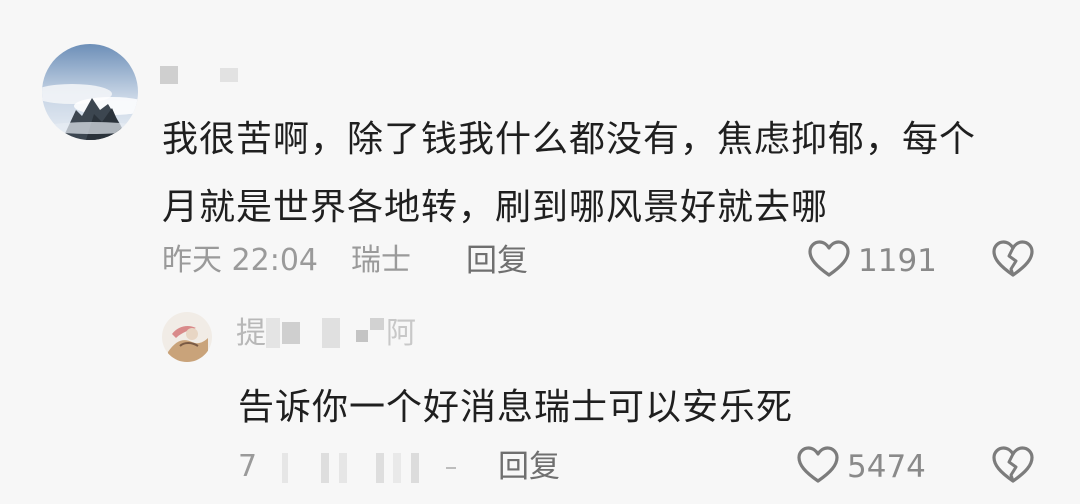 This screenshot has width=1080, height=504. I want to click on comment-timestamp: 昨天 22:04, so click(240, 260).